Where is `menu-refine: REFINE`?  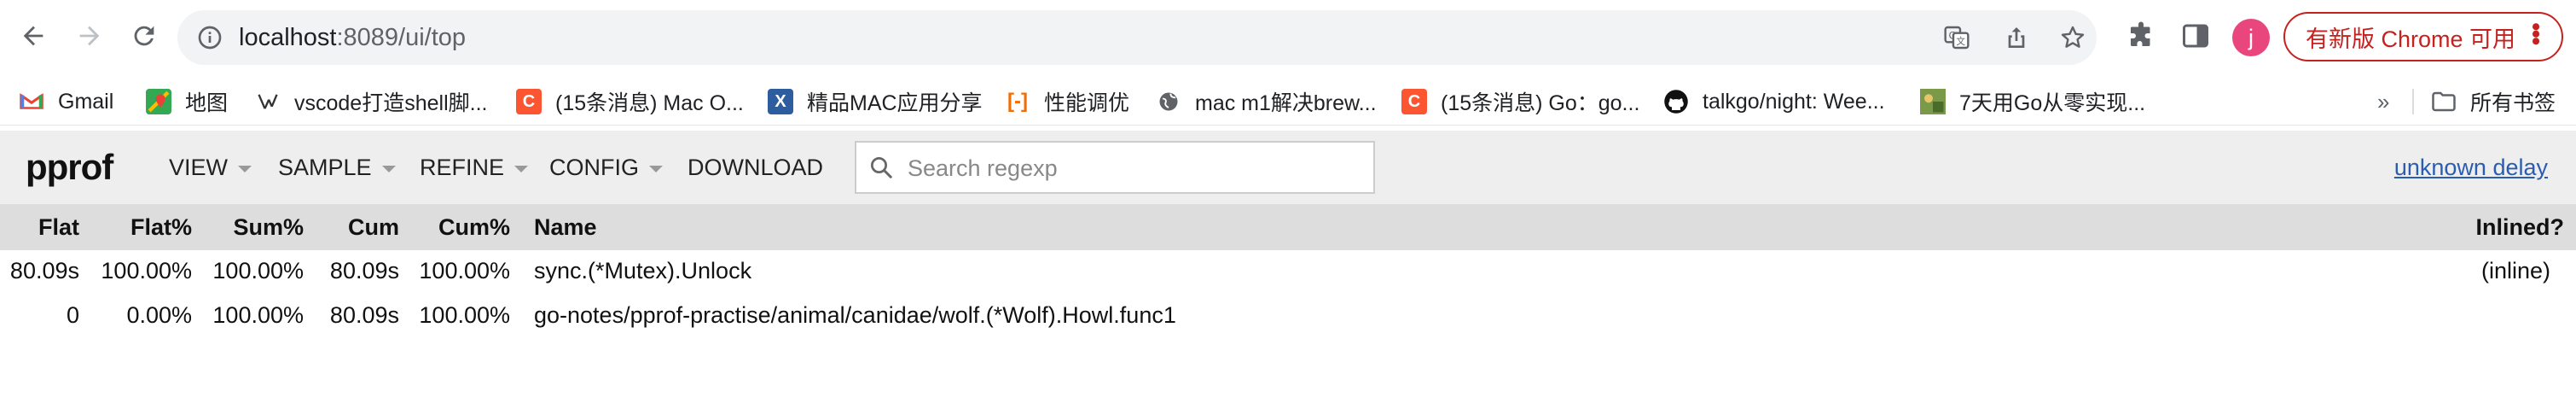 menu-refine: REFINE is located at coordinates (474, 167).